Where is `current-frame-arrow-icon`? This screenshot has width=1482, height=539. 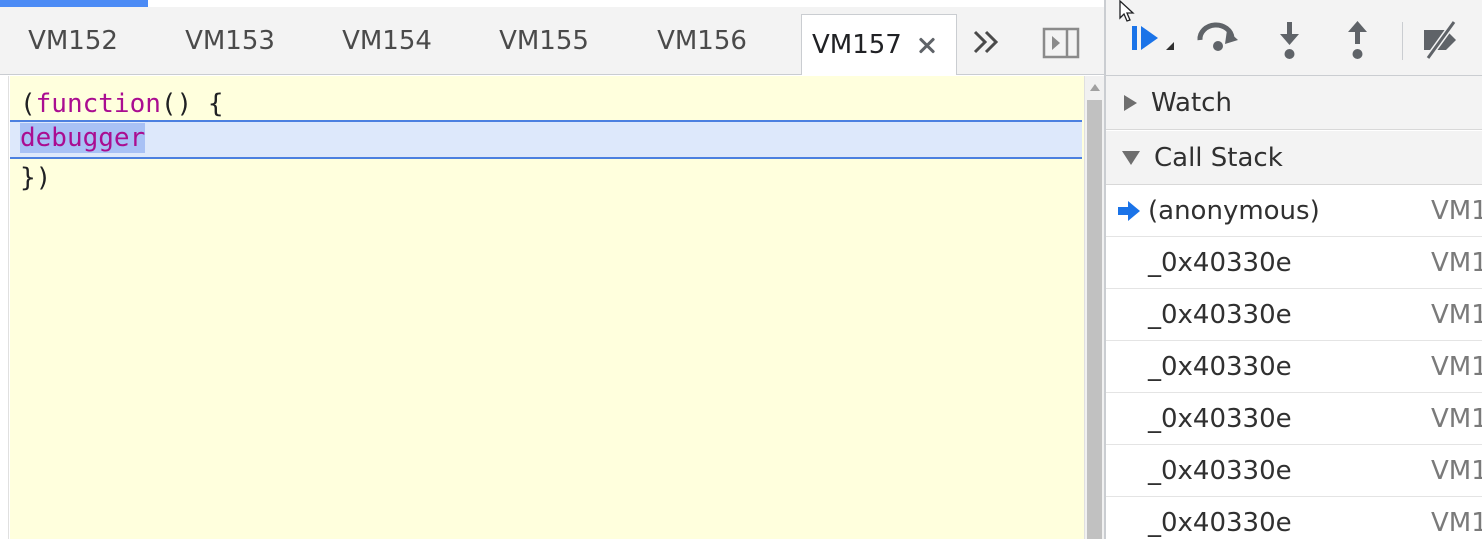
current-frame-arrow-icon is located at coordinates (1129, 211).